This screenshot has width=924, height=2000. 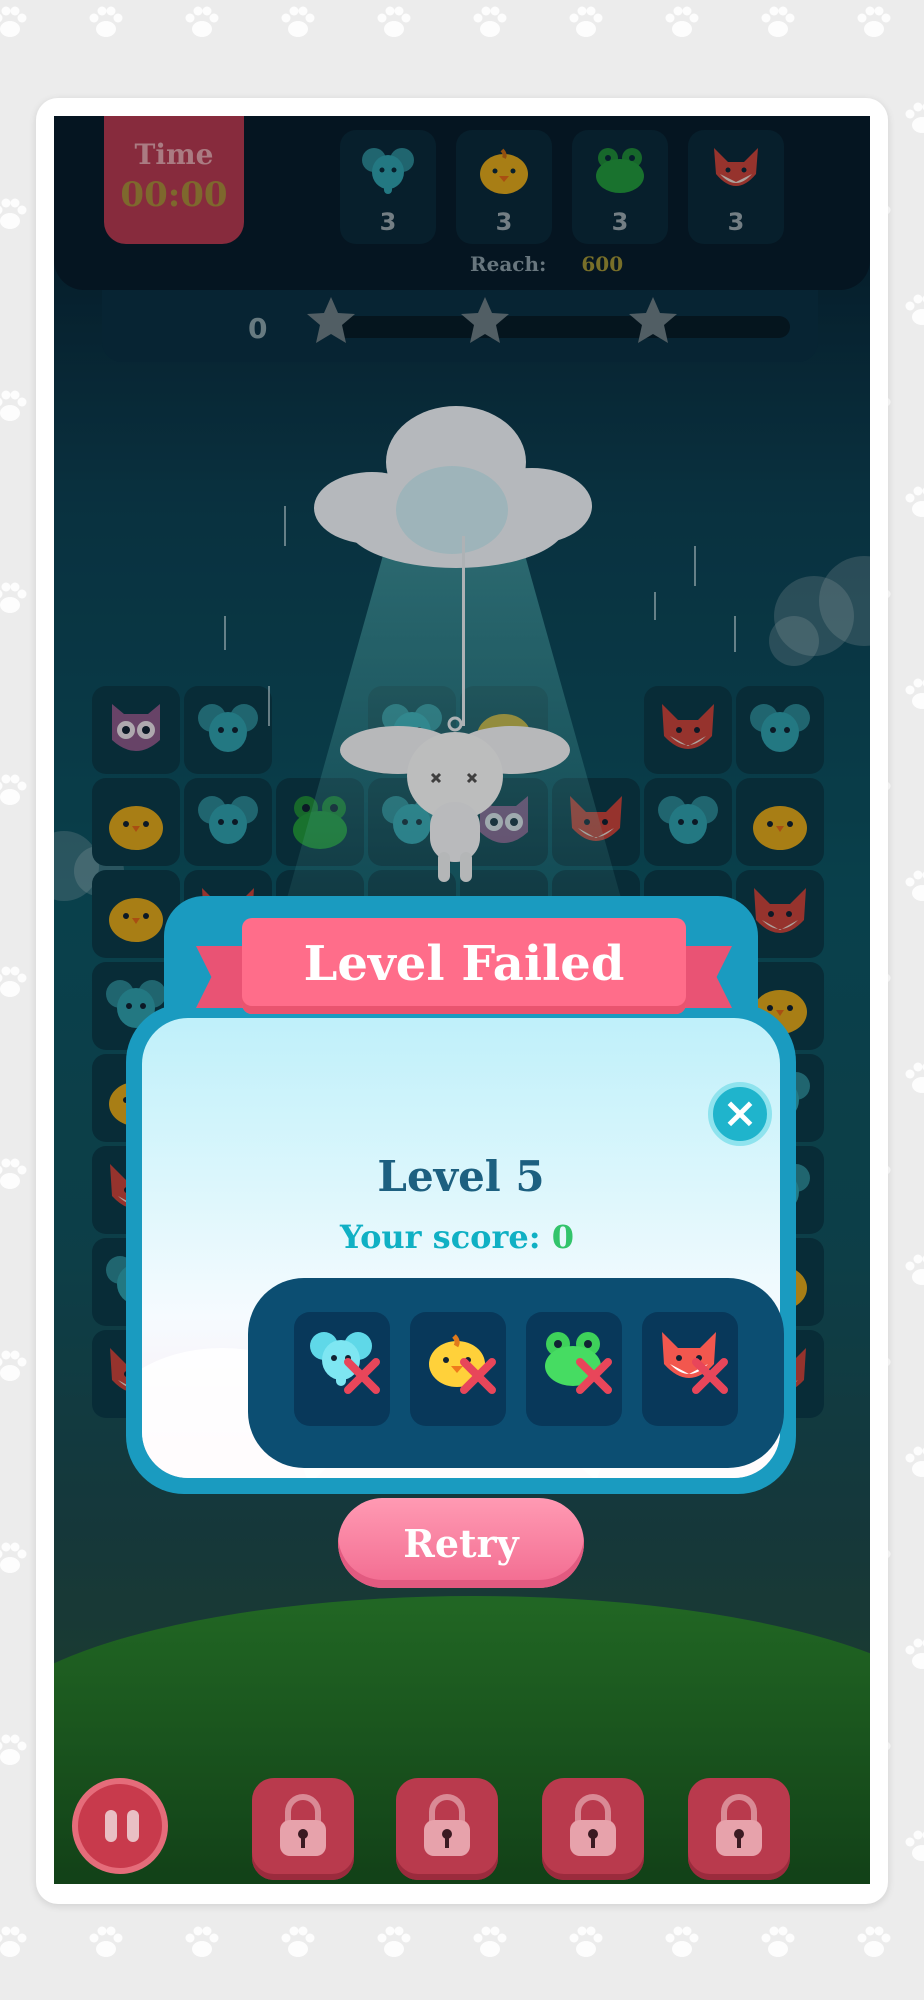 What do you see at coordinates (461, 1543) in the screenshot?
I see `retry-button: Retry` at bounding box center [461, 1543].